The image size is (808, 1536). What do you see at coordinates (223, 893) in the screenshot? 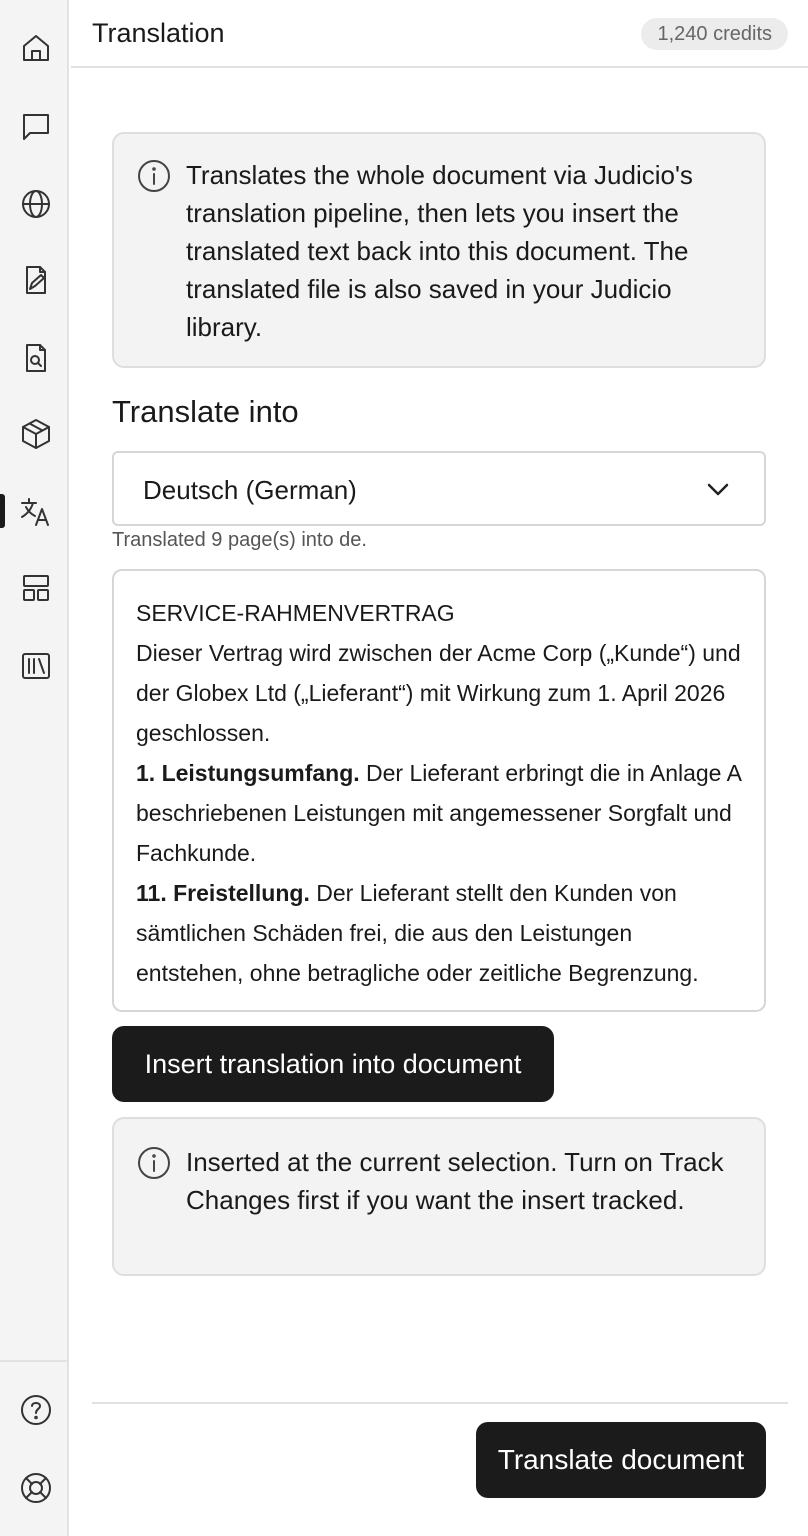
I see `clause-11-heading: 11. Freistellung.` at bounding box center [223, 893].